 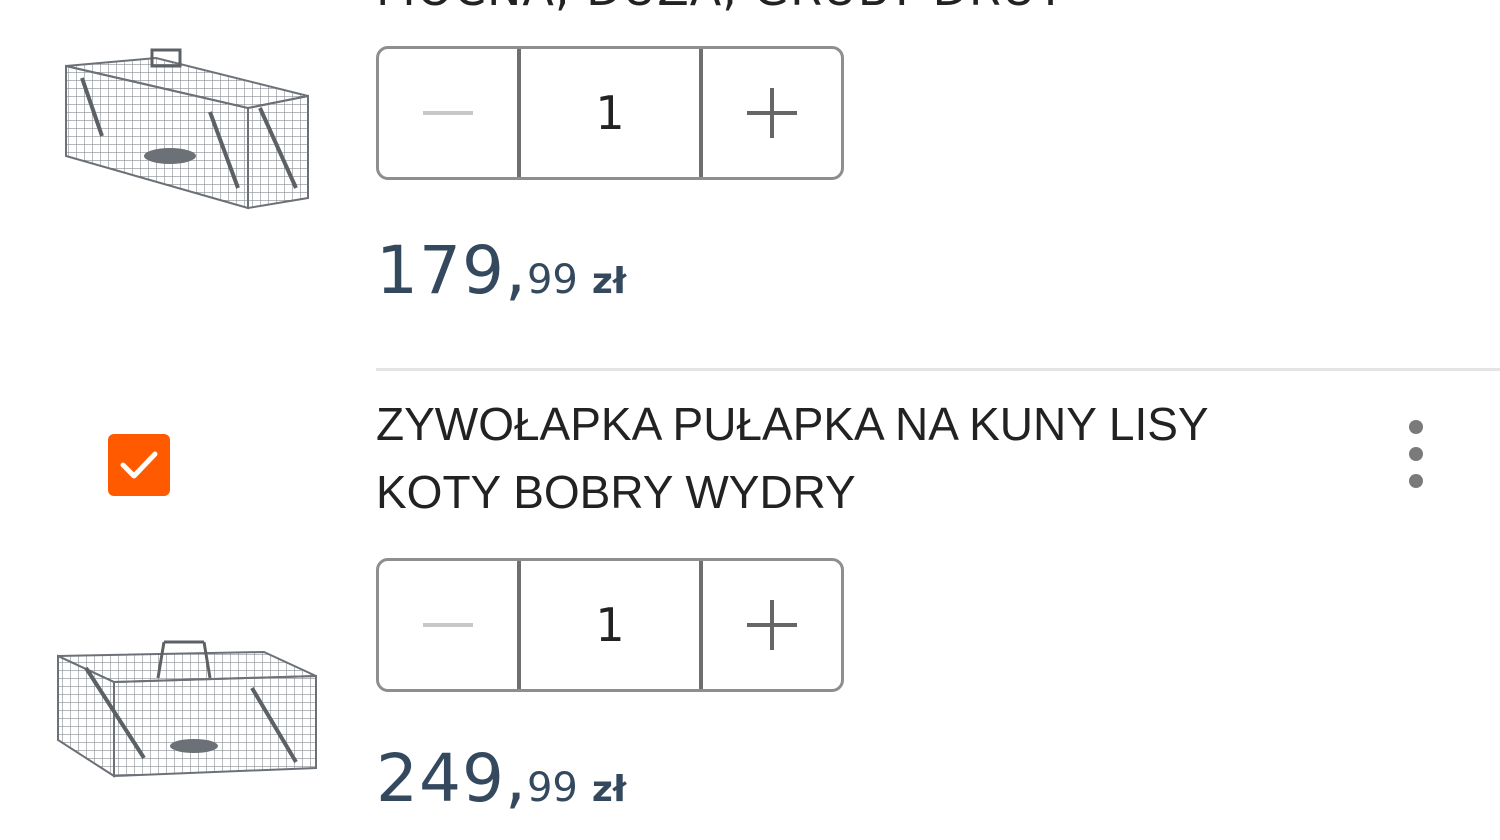 I want to click on more-vertical-icon, so click(x=1416, y=454).